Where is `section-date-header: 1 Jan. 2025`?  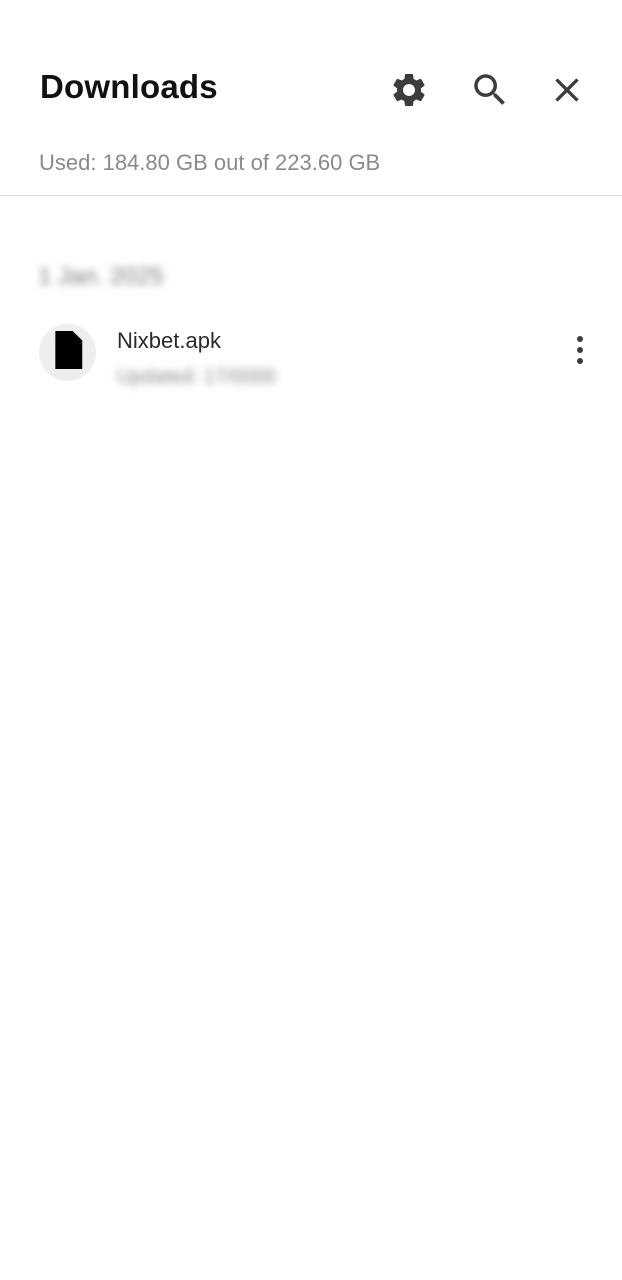 section-date-header: 1 Jan. 2025 is located at coordinates (101, 276).